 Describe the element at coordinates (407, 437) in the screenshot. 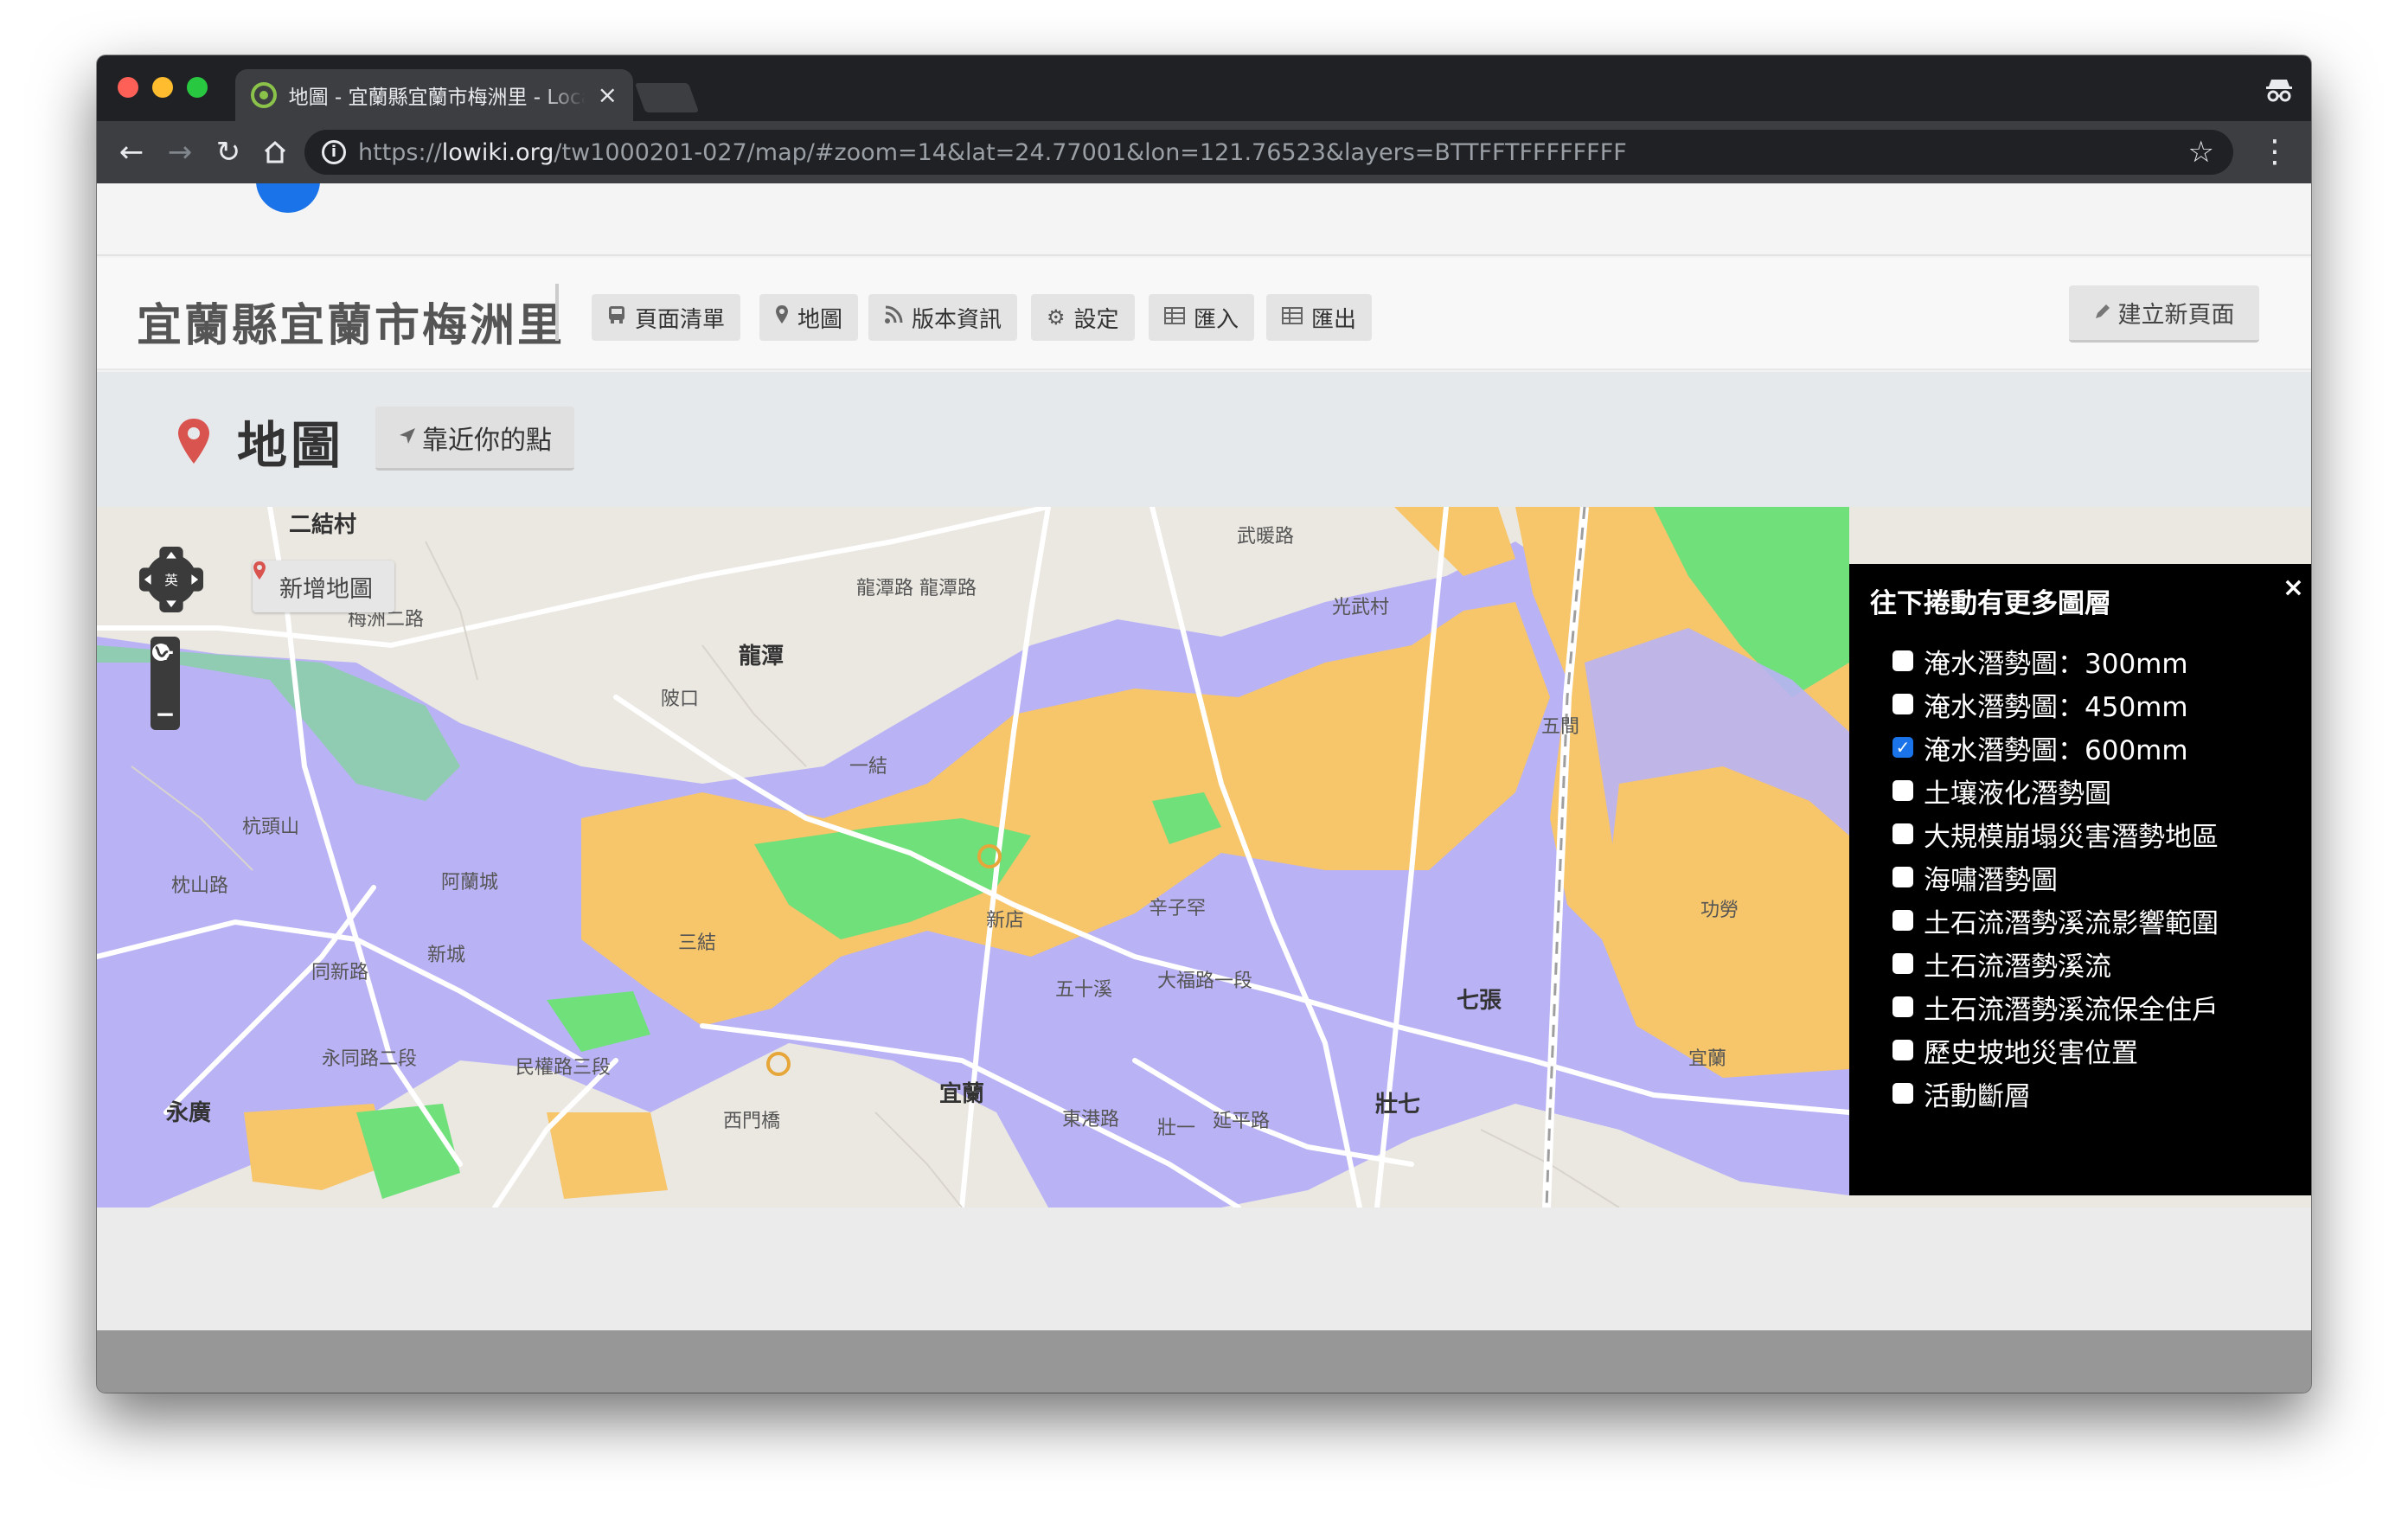

I see `location-arrow-icon` at that location.